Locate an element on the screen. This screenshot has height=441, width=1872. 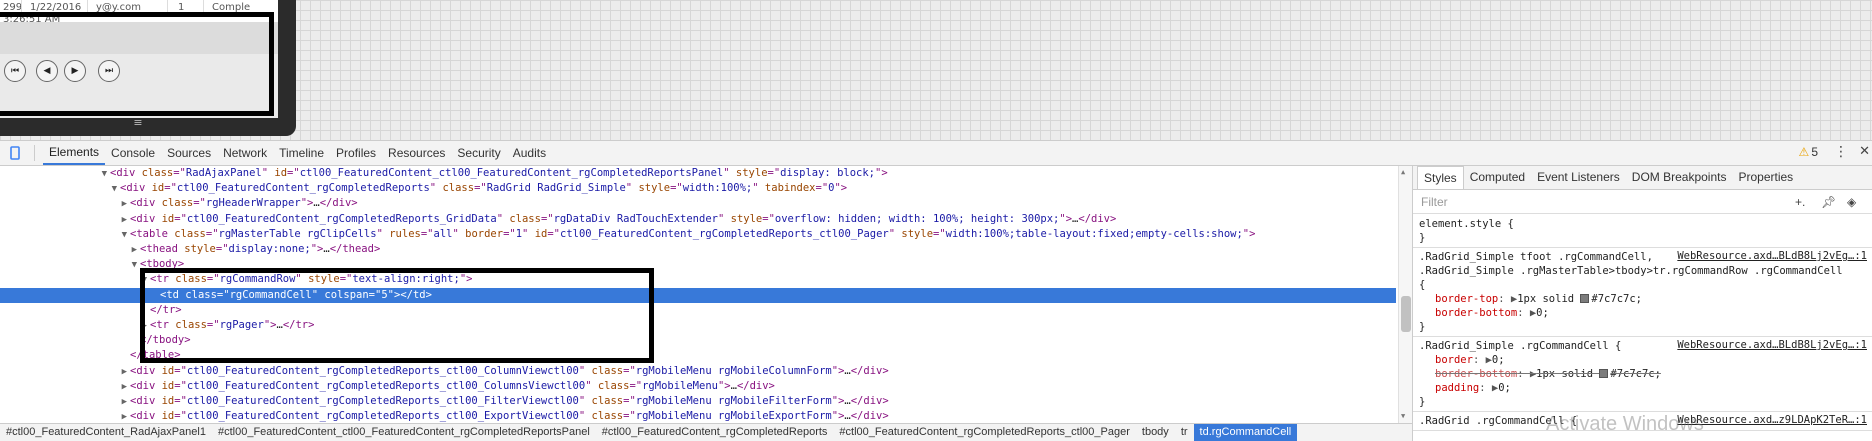
tab-network: Network is located at coordinates (245, 153).